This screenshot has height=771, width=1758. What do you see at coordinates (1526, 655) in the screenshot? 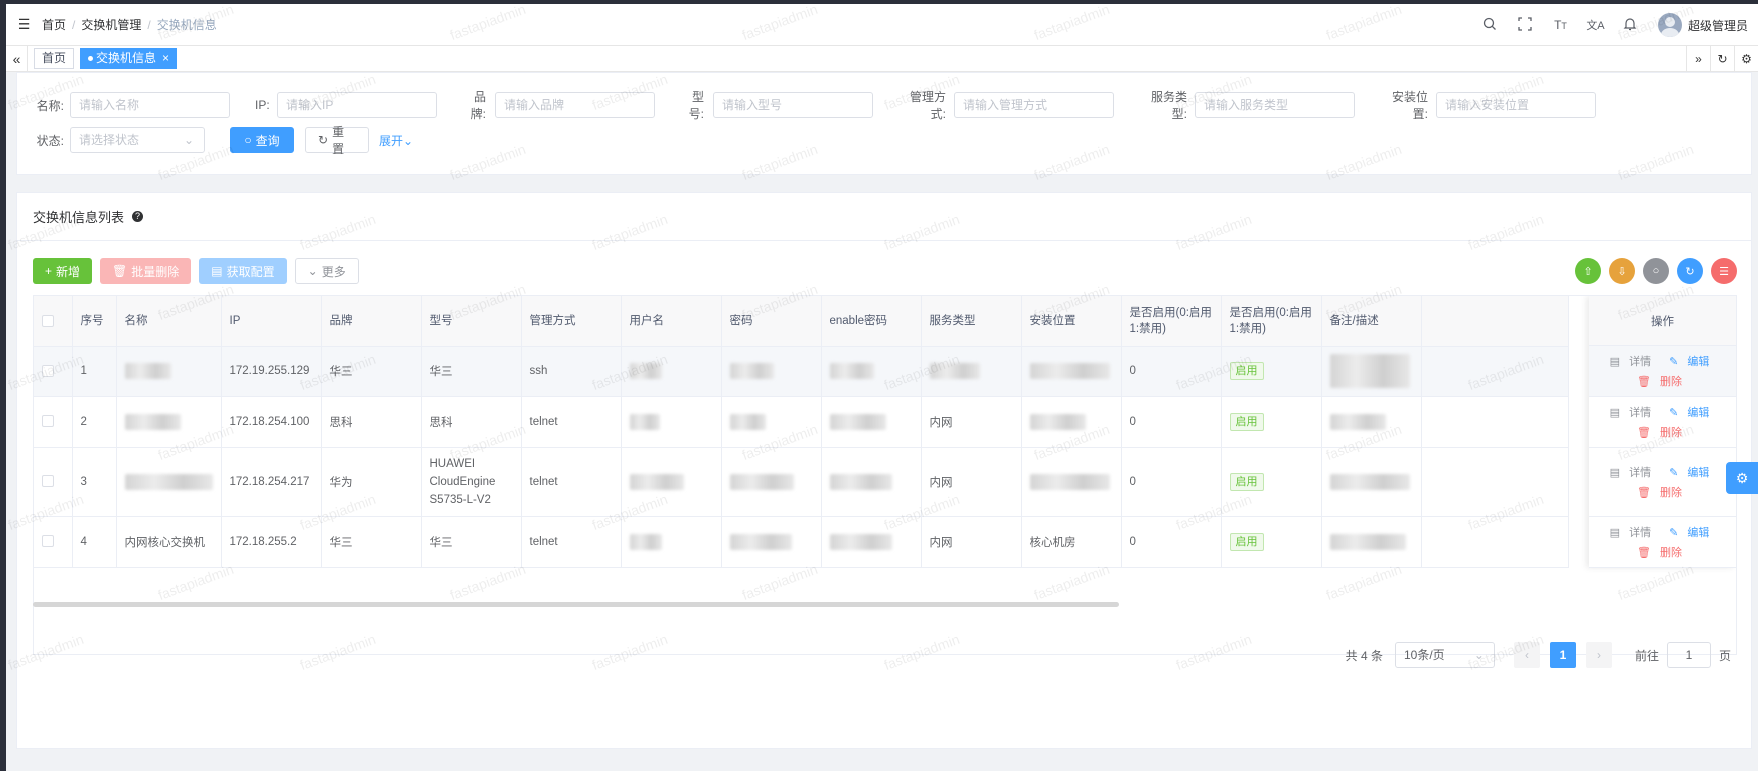
I see `prev-page-button: ‹` at bounding box center [1526, 655].